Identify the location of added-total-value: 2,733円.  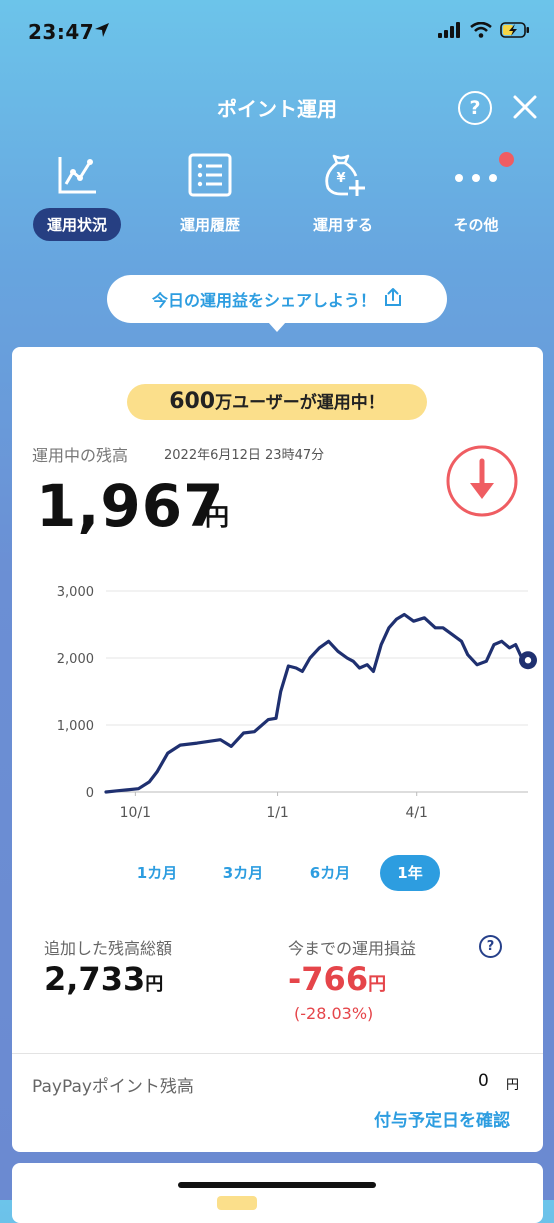
(103, 979).